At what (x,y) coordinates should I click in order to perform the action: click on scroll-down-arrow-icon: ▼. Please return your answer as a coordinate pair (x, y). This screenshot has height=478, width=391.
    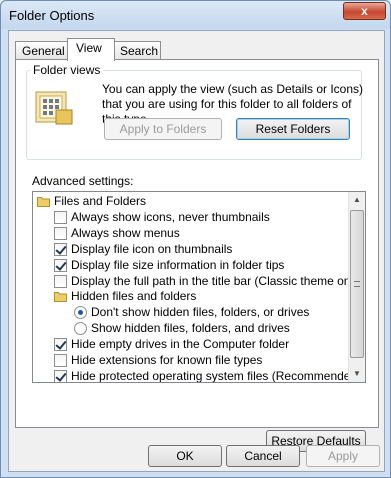
    Looking at the image, I should click on (357, 374).